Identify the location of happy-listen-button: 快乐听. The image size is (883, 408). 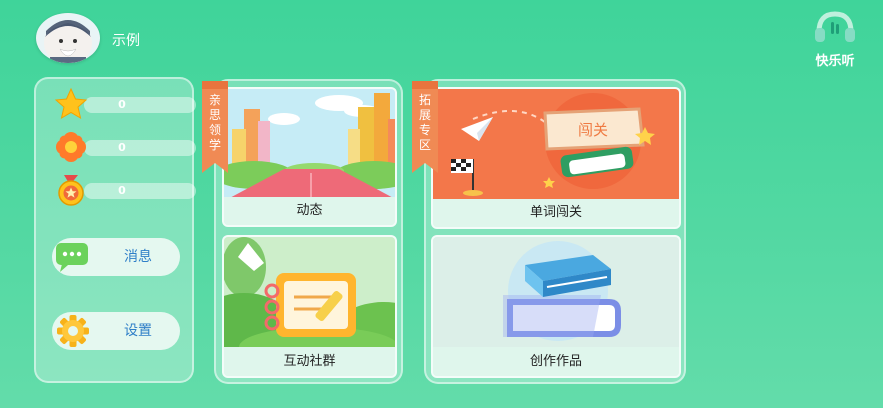
(835, 39).